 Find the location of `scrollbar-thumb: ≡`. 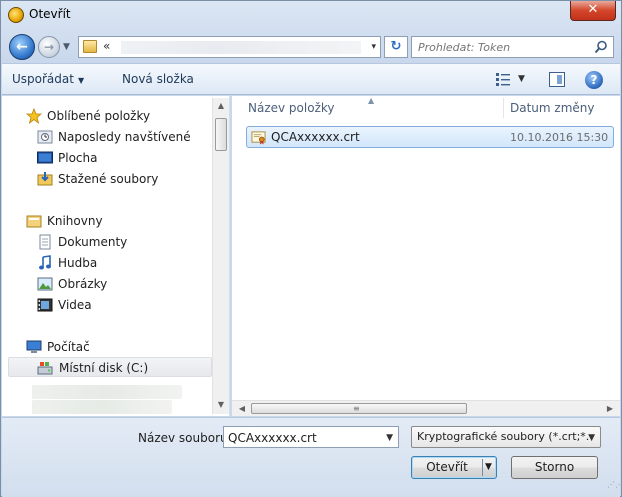

scrollbar-thumb: ≡ is located at coordinates (359, 408).